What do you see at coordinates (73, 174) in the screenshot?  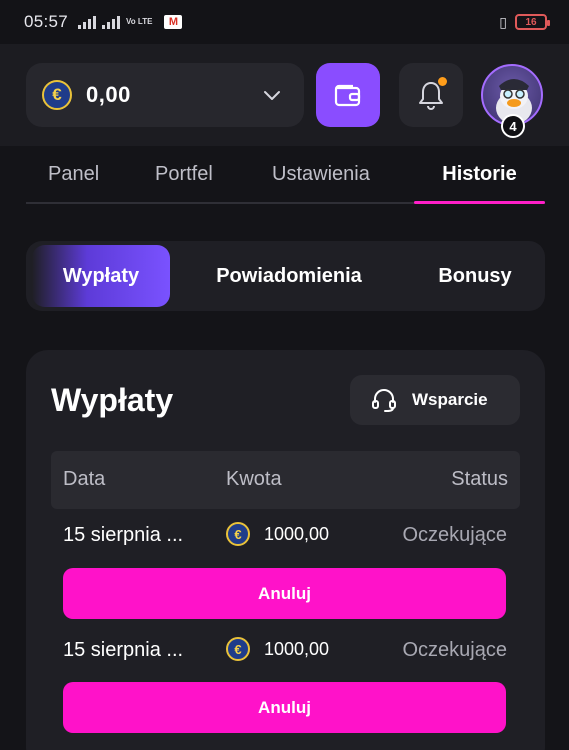 I see `tab-panel: Panel` at bounding box center [73, 174].